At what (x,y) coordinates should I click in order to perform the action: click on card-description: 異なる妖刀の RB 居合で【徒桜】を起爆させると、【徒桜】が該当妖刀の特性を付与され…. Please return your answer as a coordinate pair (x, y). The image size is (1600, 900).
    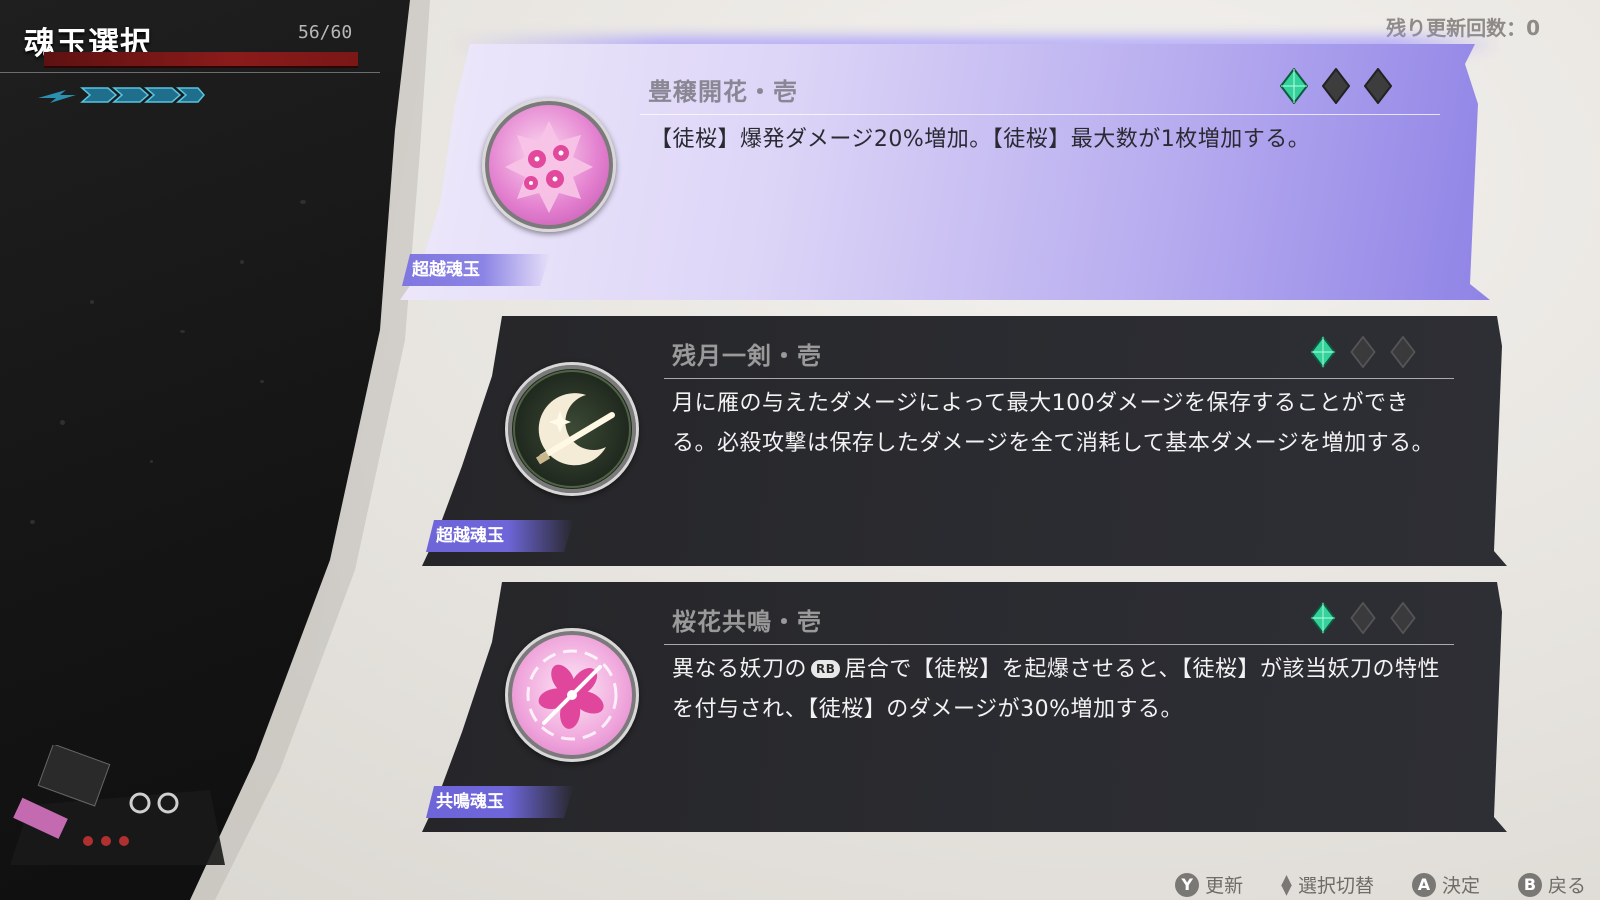
    Looking at the image, I should click on (1062, 690).